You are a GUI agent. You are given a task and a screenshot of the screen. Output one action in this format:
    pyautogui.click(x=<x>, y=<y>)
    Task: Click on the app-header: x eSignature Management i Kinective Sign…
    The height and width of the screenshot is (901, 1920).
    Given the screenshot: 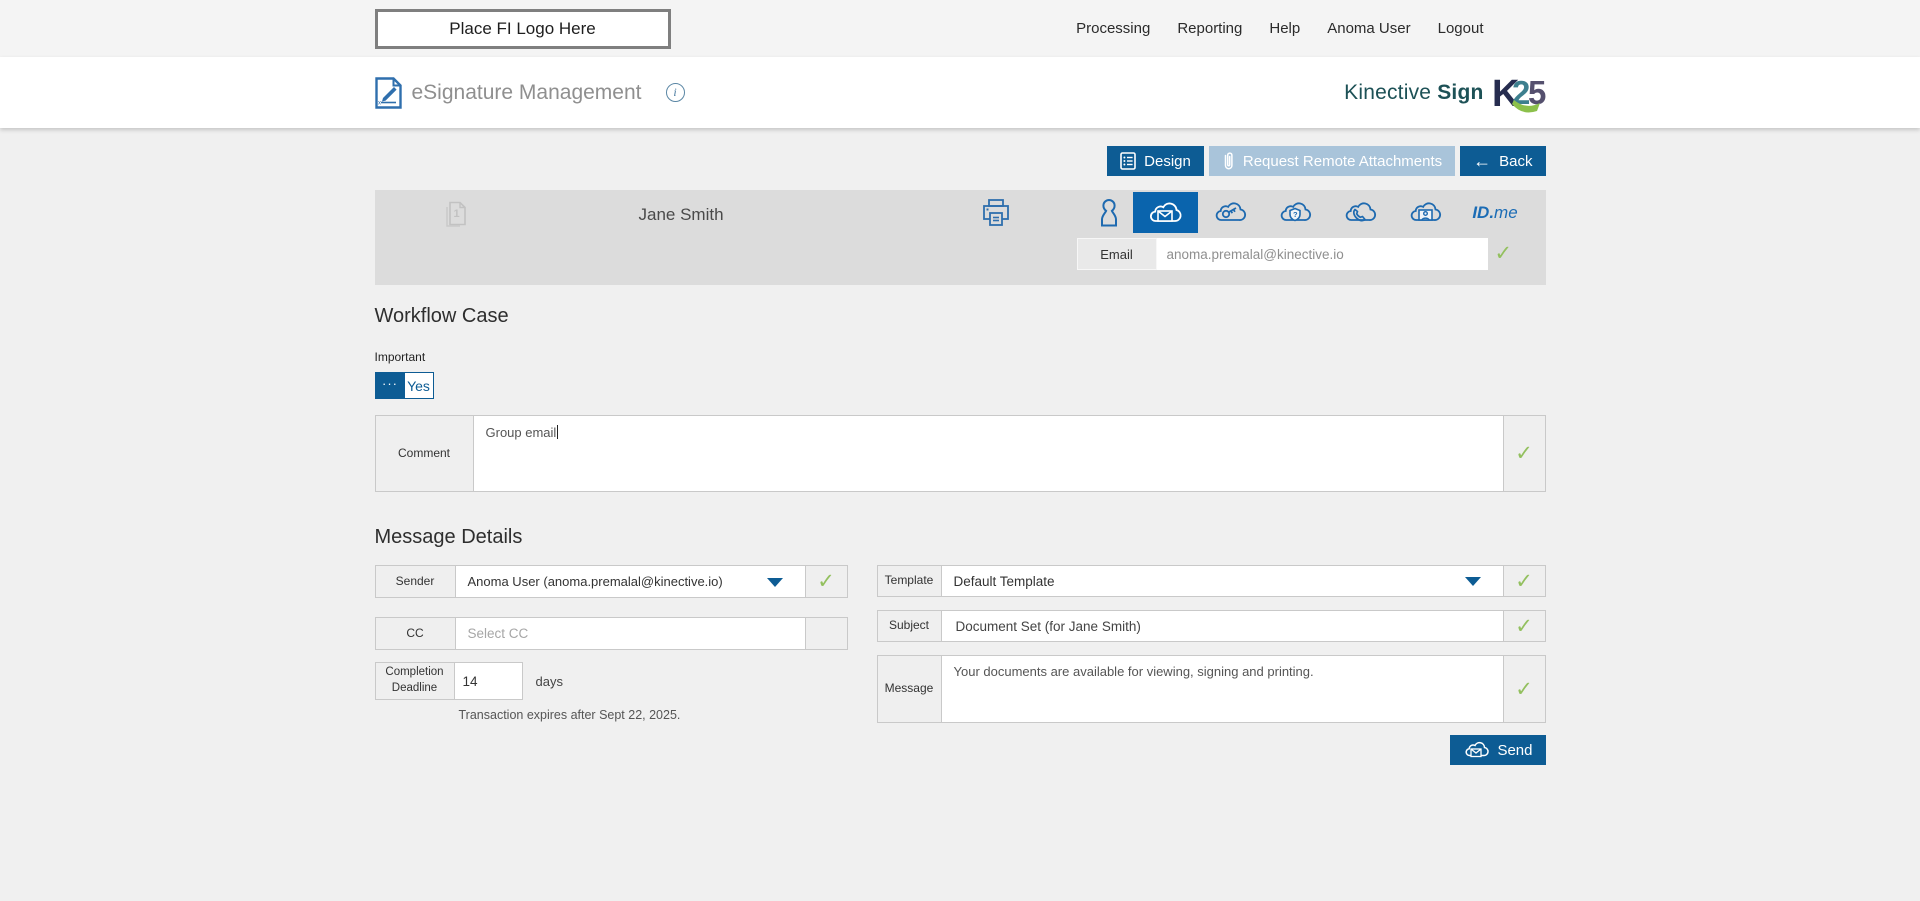 What is the action you would take?
    pyautogui.click(x=960, y=92)
    